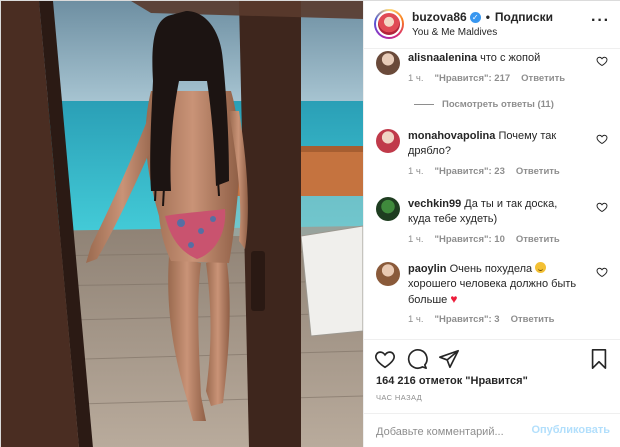 The image size is (620, 447). Describe the element at coordinates (452, 381) in the screenshot. I see `likes-count: 164 216 отметок "Нравится"` at that location.